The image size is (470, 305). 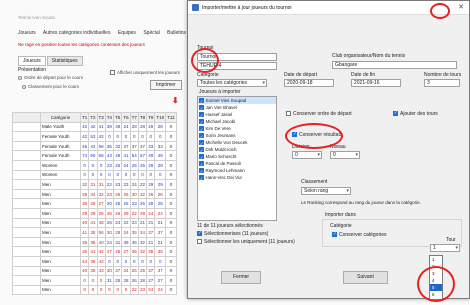 I want to click on bg-menu-joueurs: Joueurs, so click(x=27, y=33).